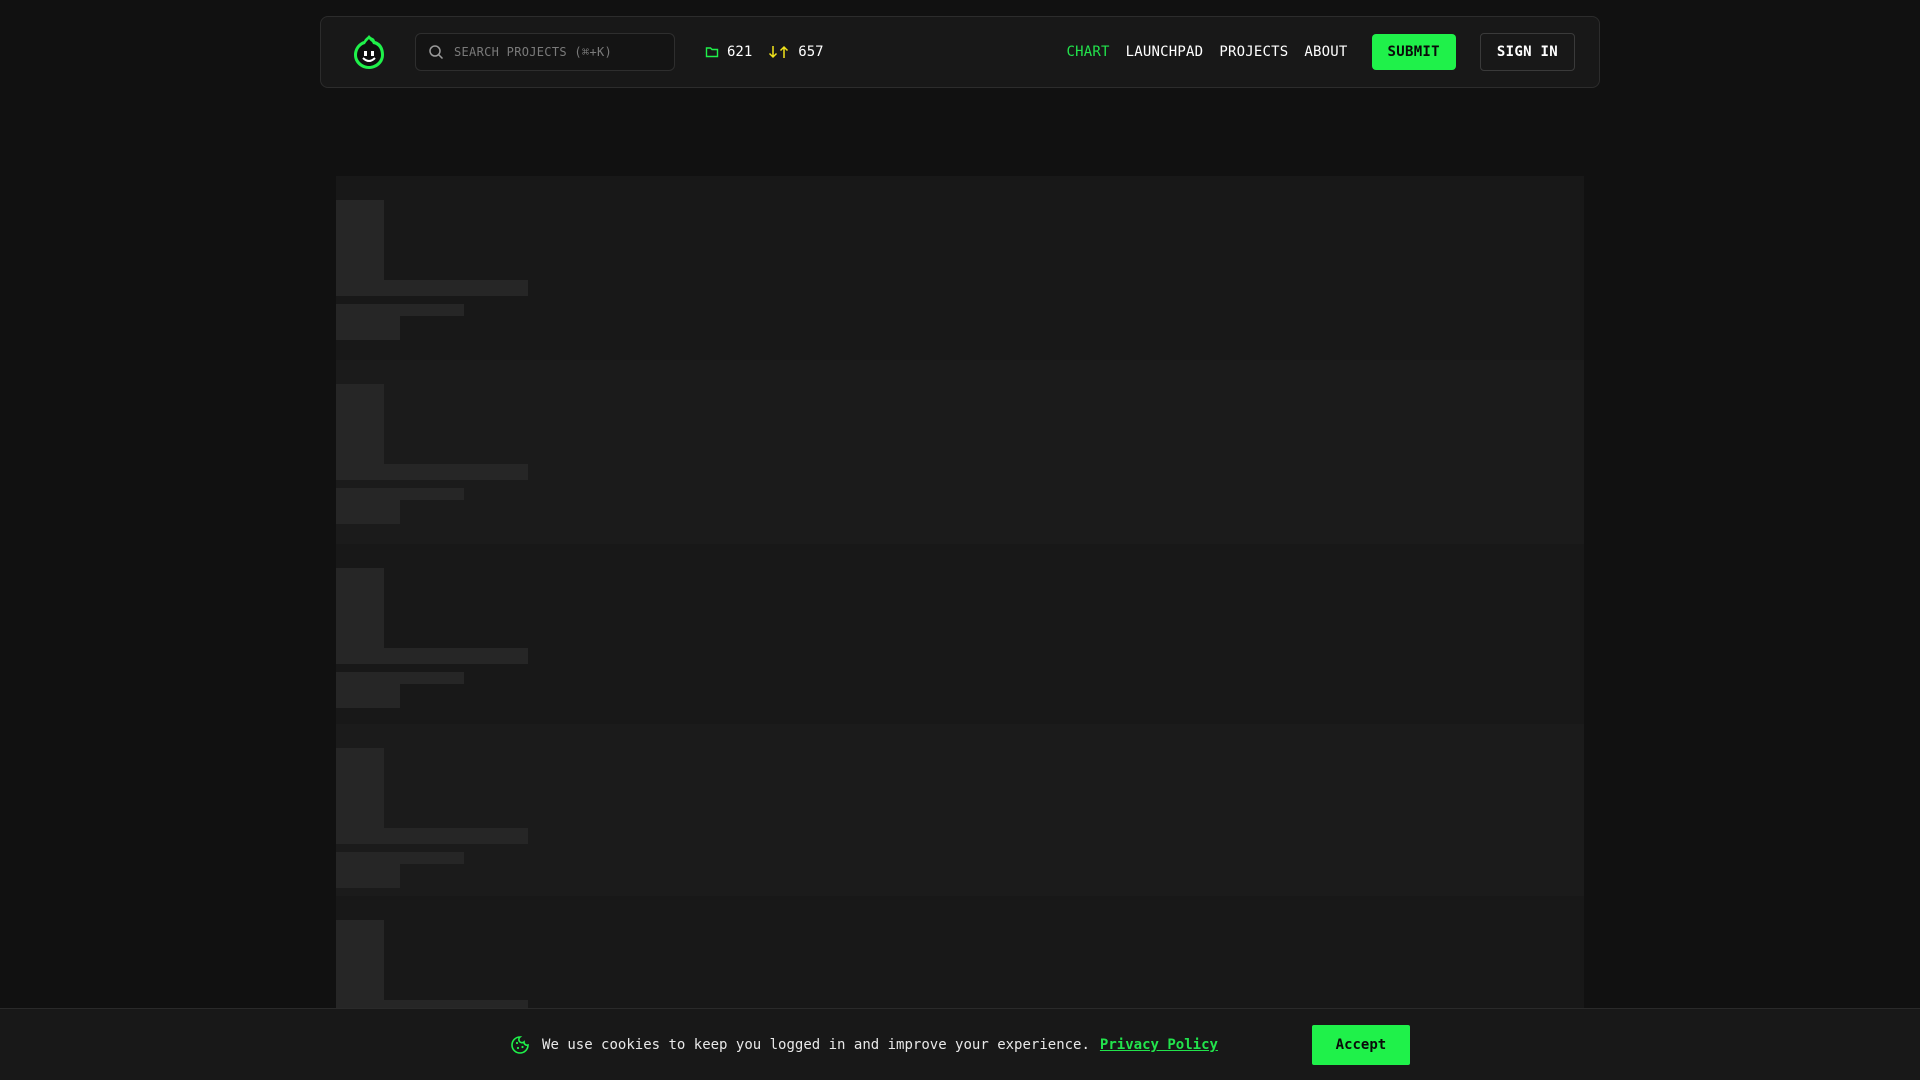 This screenshot has height=1080, width=1920. Describe the element at coordinates (764, 52) in the screenshot. I see `stats-group: 621 657` at that location.